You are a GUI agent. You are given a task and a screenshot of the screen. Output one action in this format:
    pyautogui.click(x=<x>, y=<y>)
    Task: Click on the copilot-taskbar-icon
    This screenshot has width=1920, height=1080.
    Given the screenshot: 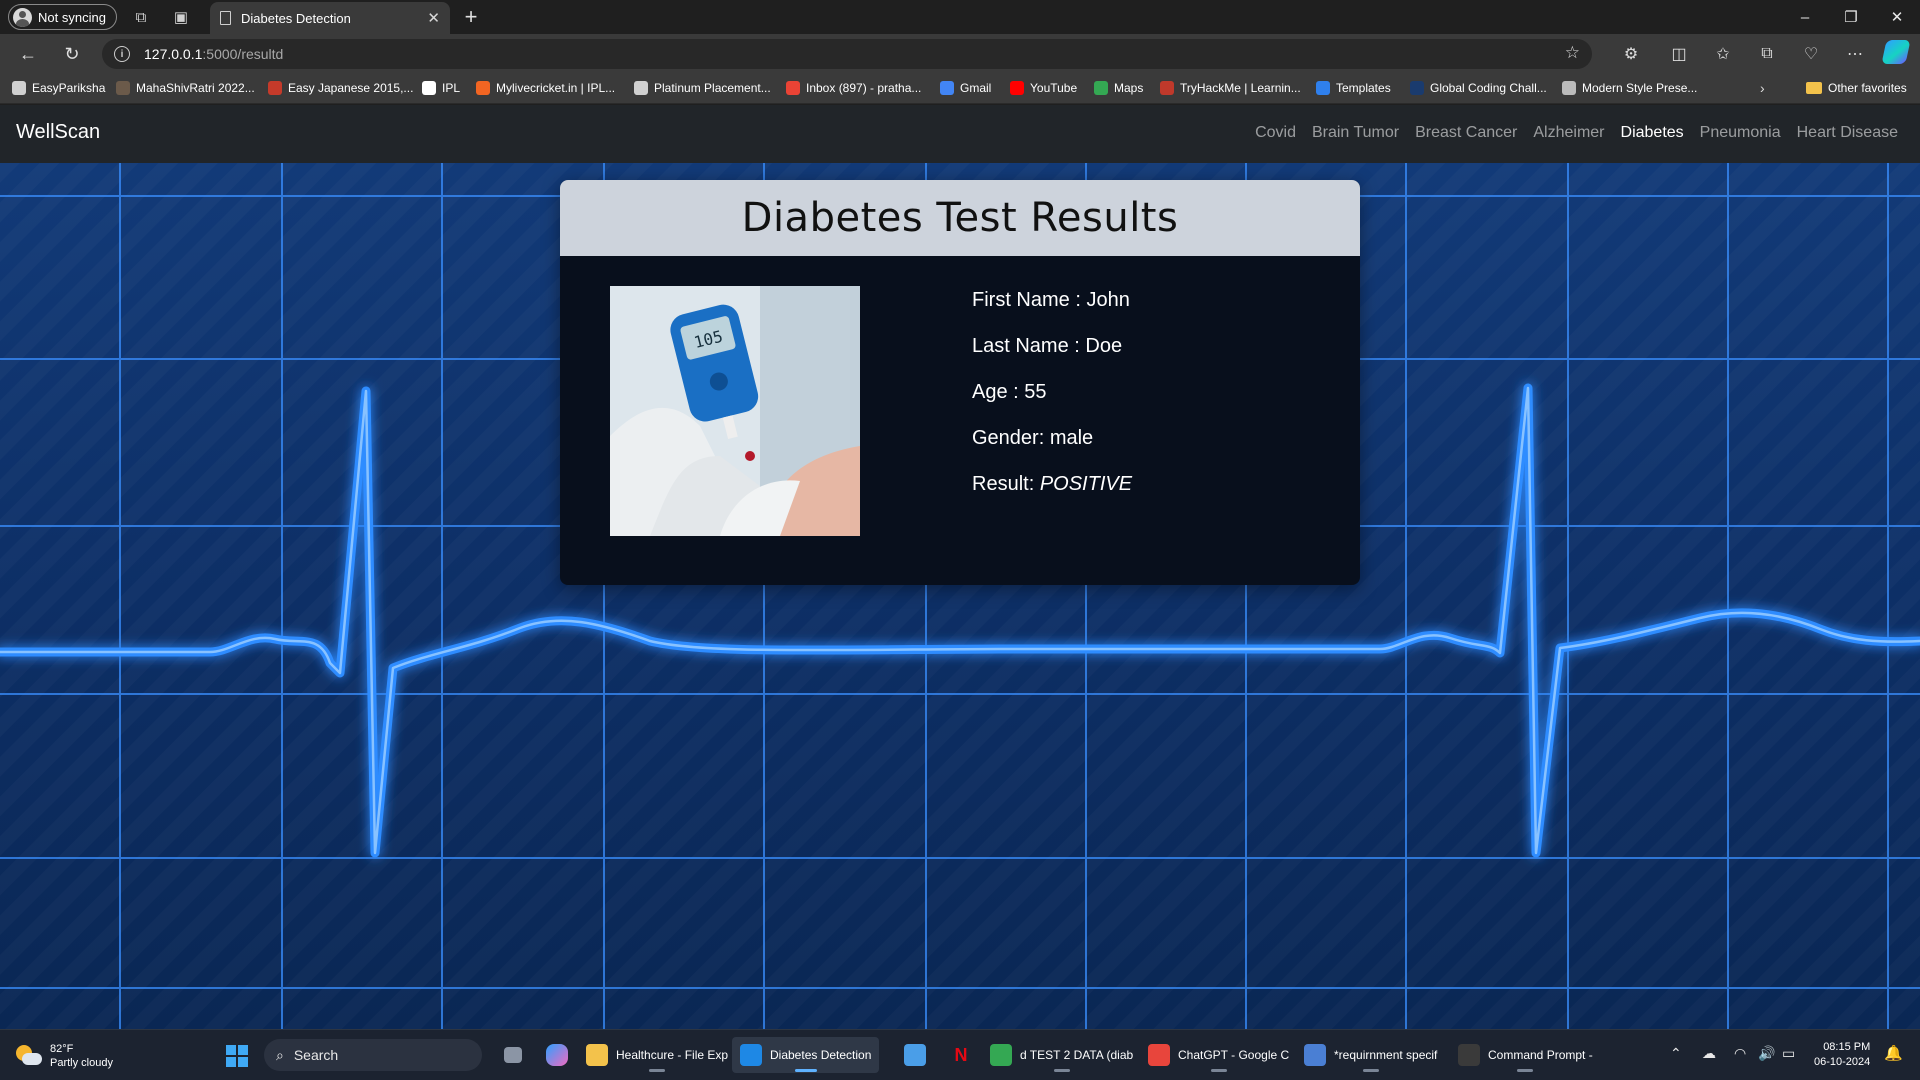 What is the action you would take?
    pyautogui.click(x=557, y=1055)
    